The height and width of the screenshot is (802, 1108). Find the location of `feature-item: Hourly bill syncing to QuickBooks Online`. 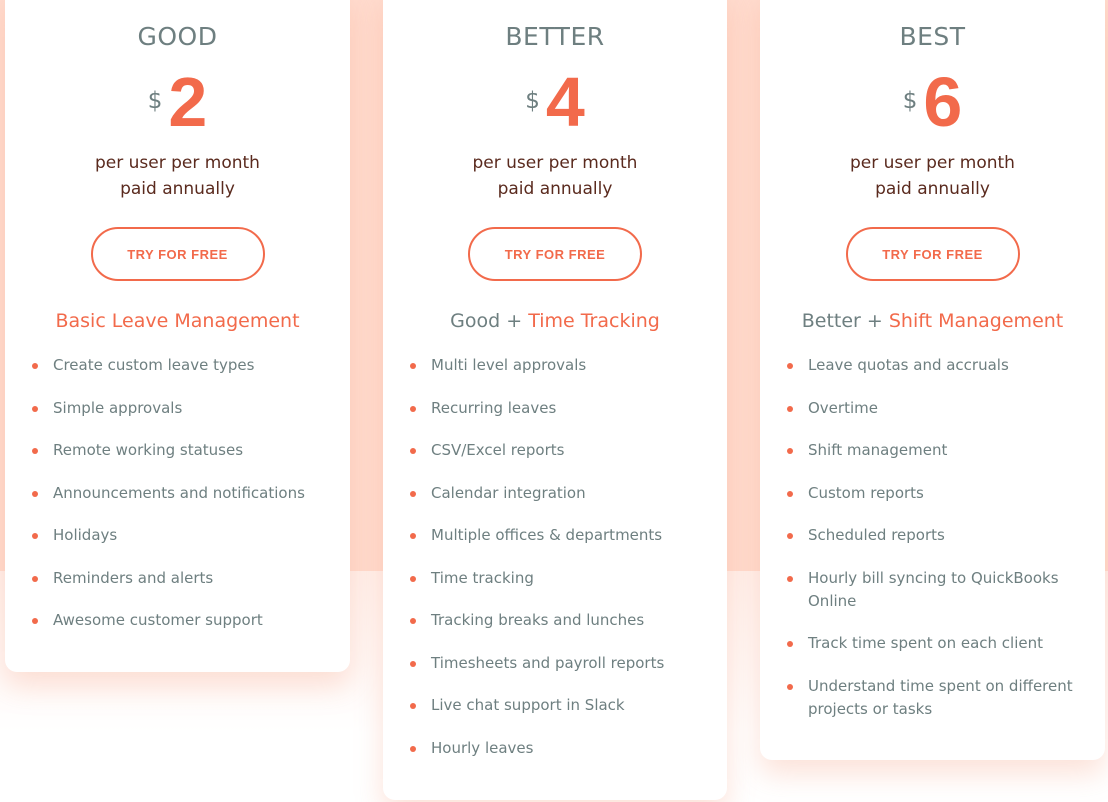

feature-item: Hourly bill syncing to QuickBooks Online is located at coordinates (922, 590).